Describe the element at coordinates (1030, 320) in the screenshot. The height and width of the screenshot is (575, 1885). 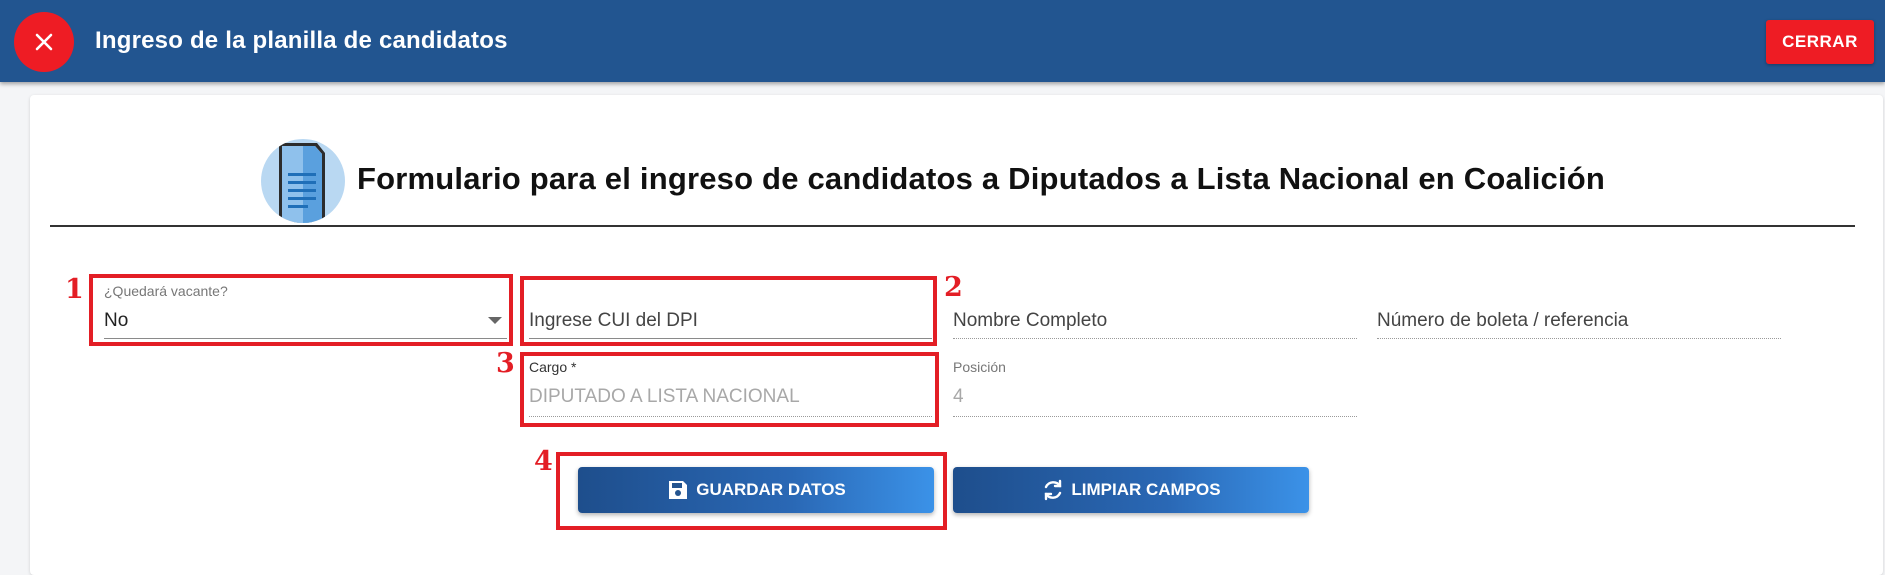
I see `nombre-placeholder: Nombre Completo` at that location.